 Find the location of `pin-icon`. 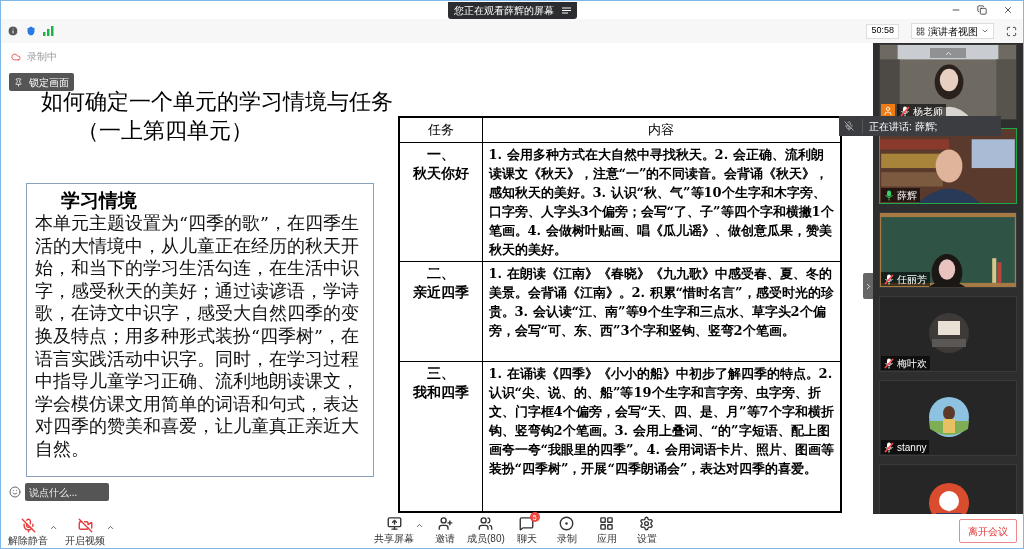

pin-icon is located at coordinates (18, 82).